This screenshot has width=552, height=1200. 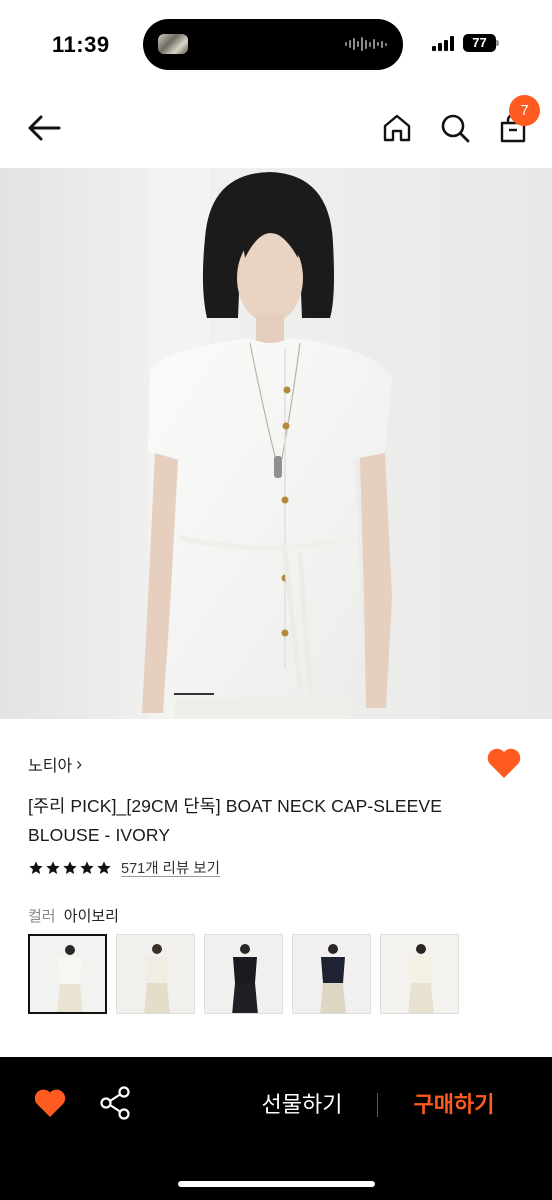 I want to click on color-swatches, so click(x=243, y=974).